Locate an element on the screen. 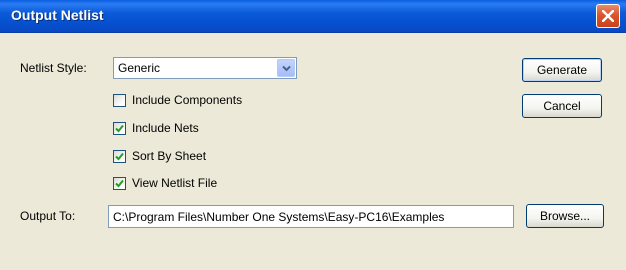  dropdown-button is located at coordinates (286, 68).